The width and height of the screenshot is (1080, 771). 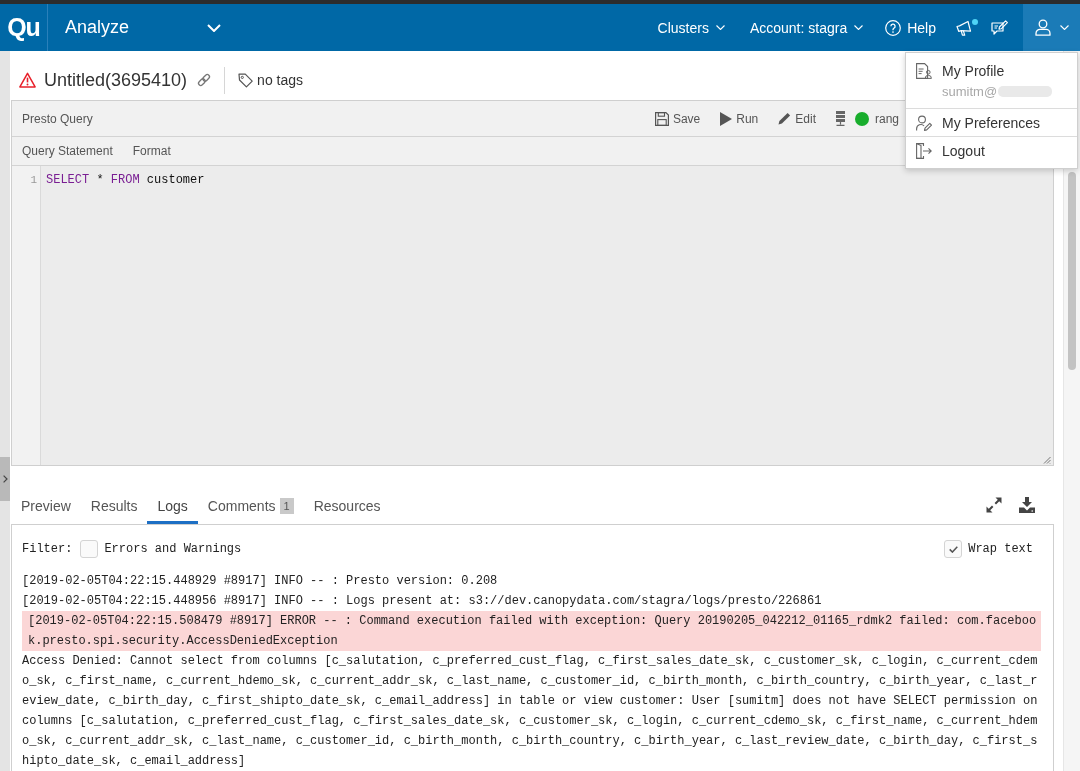 I want to click on editor-subtab: Query Statement, so click(x=67, y=151).